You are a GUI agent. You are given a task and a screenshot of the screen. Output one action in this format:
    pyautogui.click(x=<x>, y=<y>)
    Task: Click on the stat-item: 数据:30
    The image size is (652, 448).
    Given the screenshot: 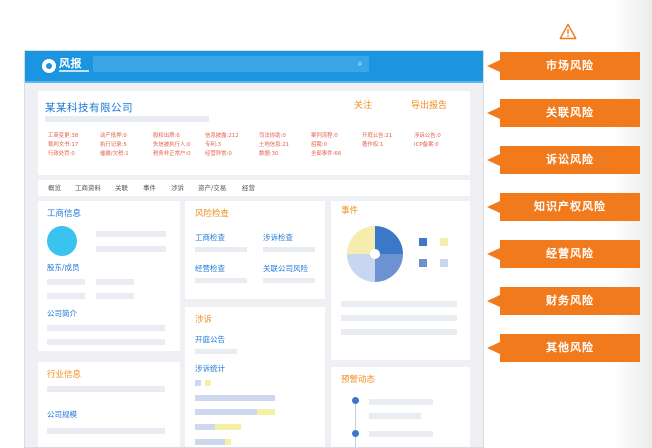 What is the action you would take?
    pyautogui.click(x=268, y=154)
    